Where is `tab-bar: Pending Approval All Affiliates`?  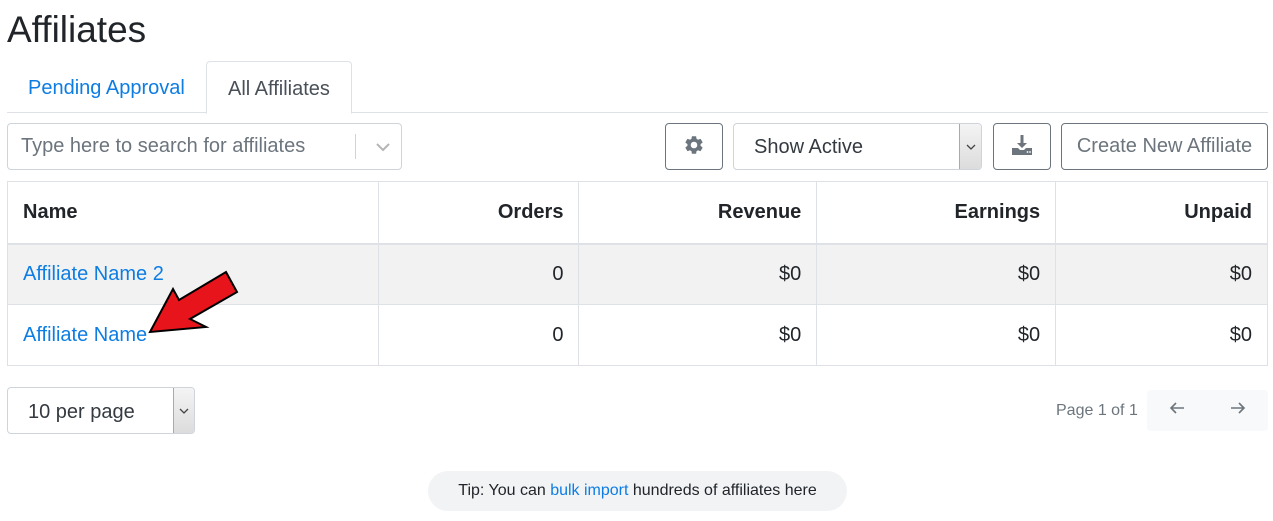
tab-bar: Pending Approval All Affiliates is located at coordinates (637, 87).